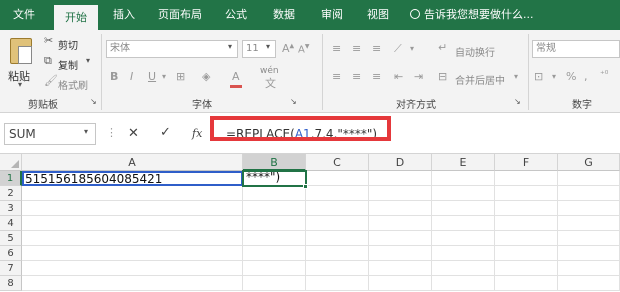 Image resolution: width=620 pixels, height=292 pixels. Describe the element at coordinates (11, 268) in the screenshot. I see `row-header-7: 7` at that location.